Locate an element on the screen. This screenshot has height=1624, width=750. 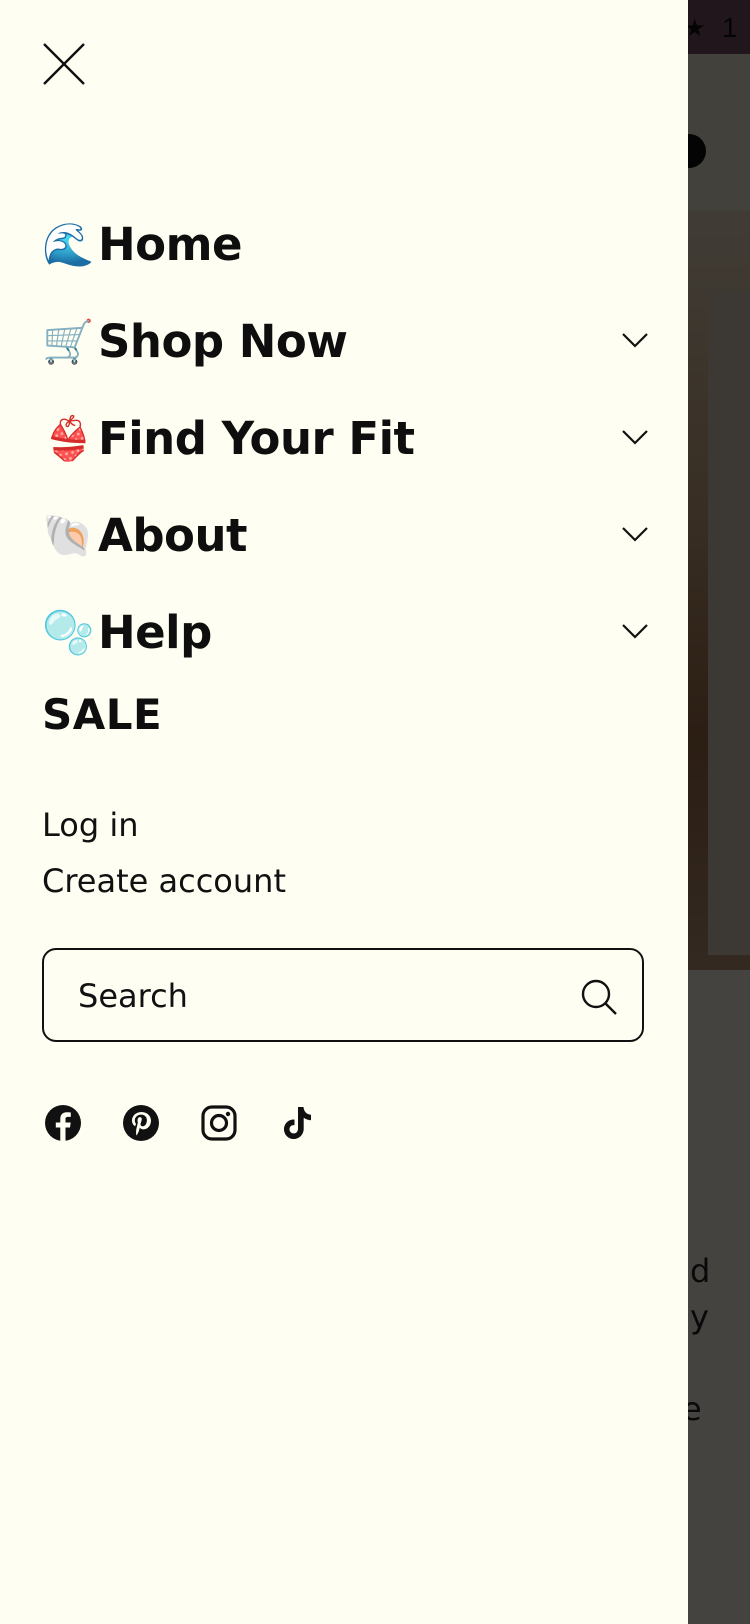
search-icon is located at coordinates (599, 997).